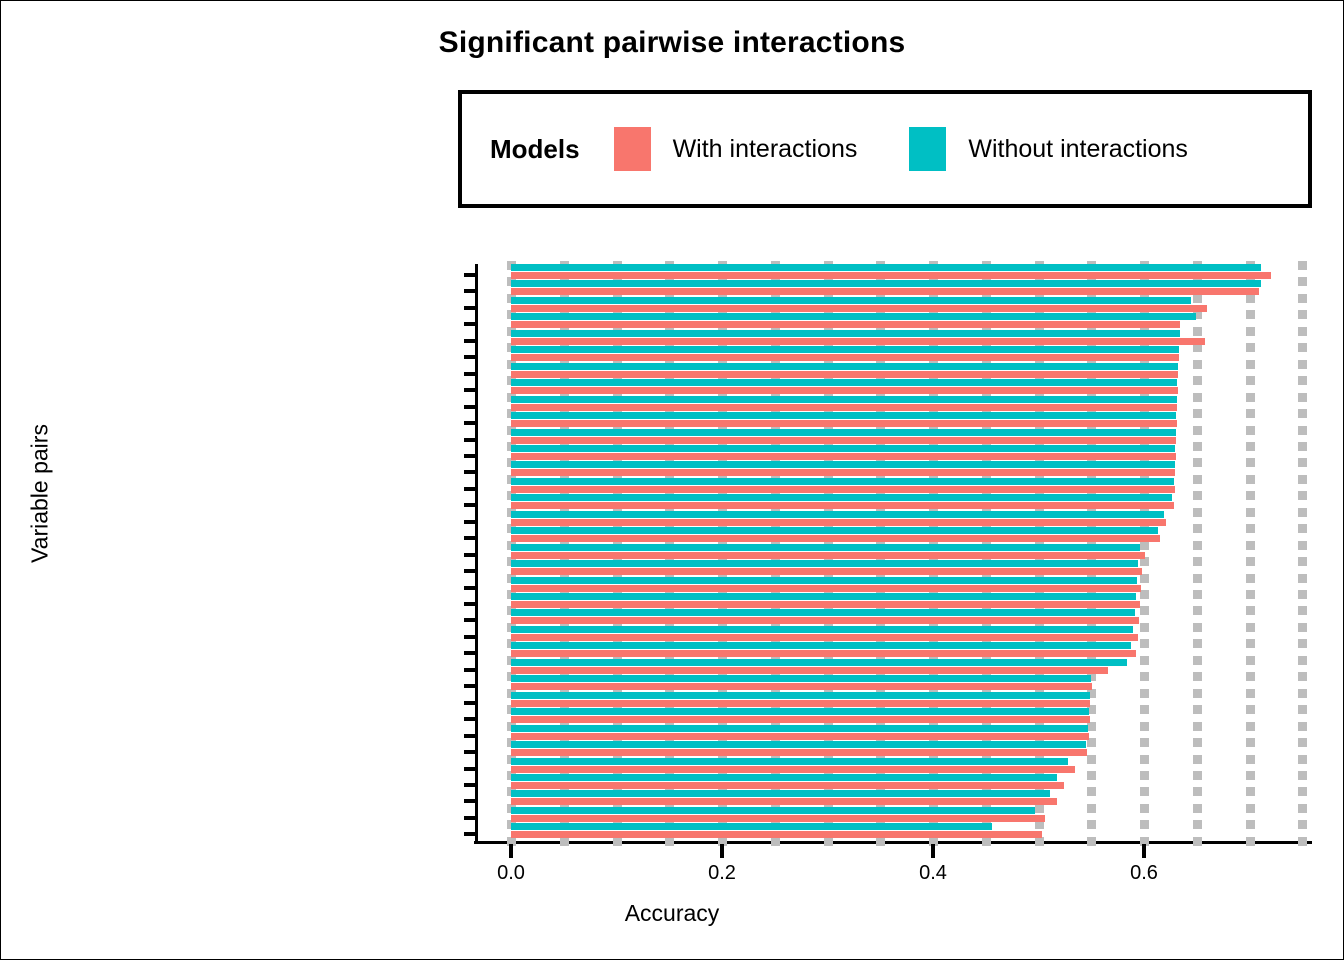 Image resolution: width=1344 pixels, height=960 pixels. What do you see at coordinates (933, 873) in the screenshot?
I see `x-axis-tick-label: 0.4` at bounding box center [933, 873].